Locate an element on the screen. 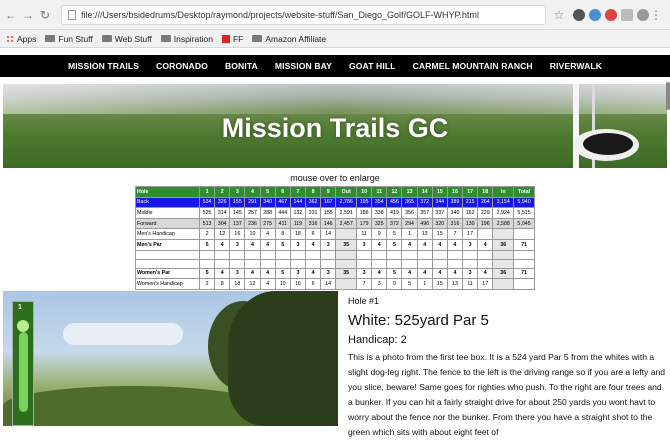  table-cell: 264 is located at coordinates (485, 202).